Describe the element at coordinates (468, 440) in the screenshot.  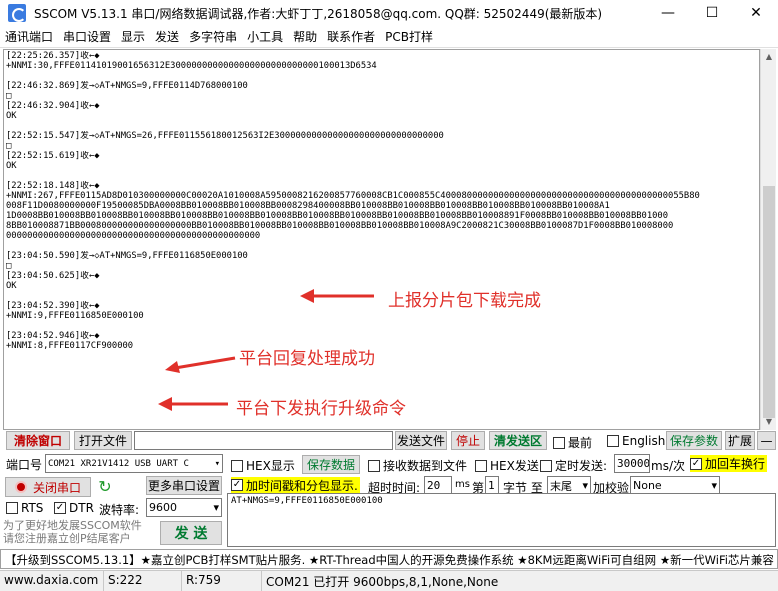
I see `stop-button: 停止` at that location.